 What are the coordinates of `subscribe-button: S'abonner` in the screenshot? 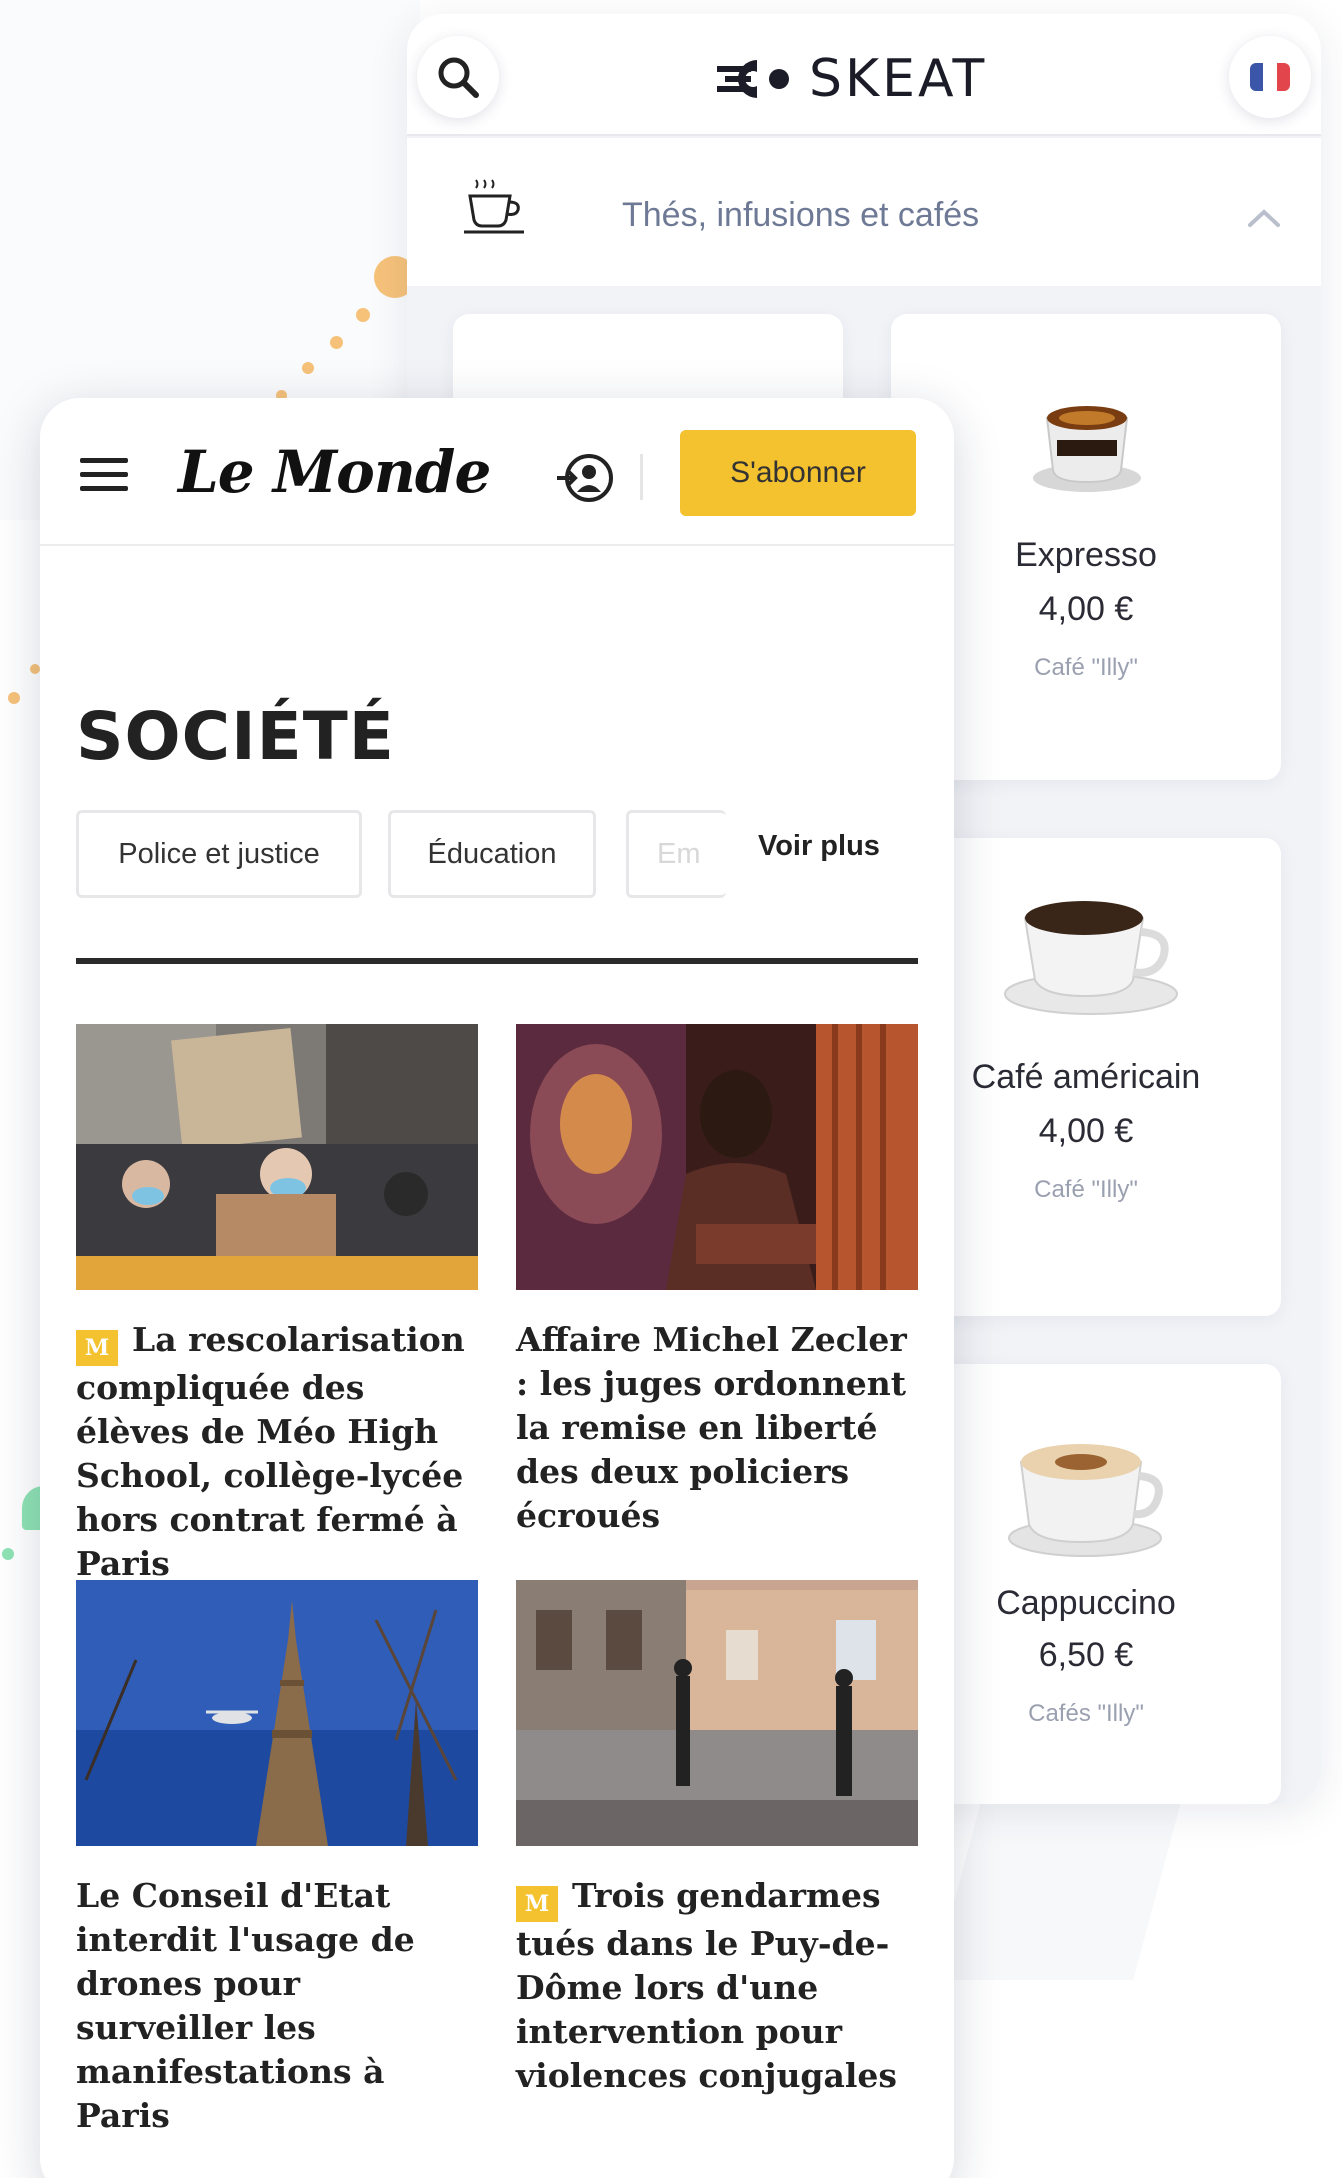 It's located at (798, 473).